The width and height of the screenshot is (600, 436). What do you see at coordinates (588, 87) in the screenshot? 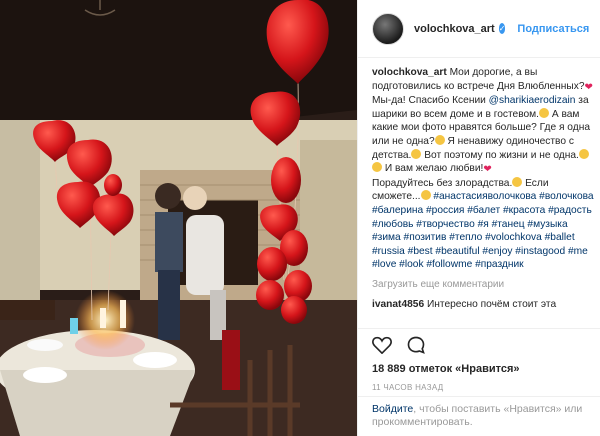
I see `heart-emoji-icon: ❤` at bounding box center [588, 87].